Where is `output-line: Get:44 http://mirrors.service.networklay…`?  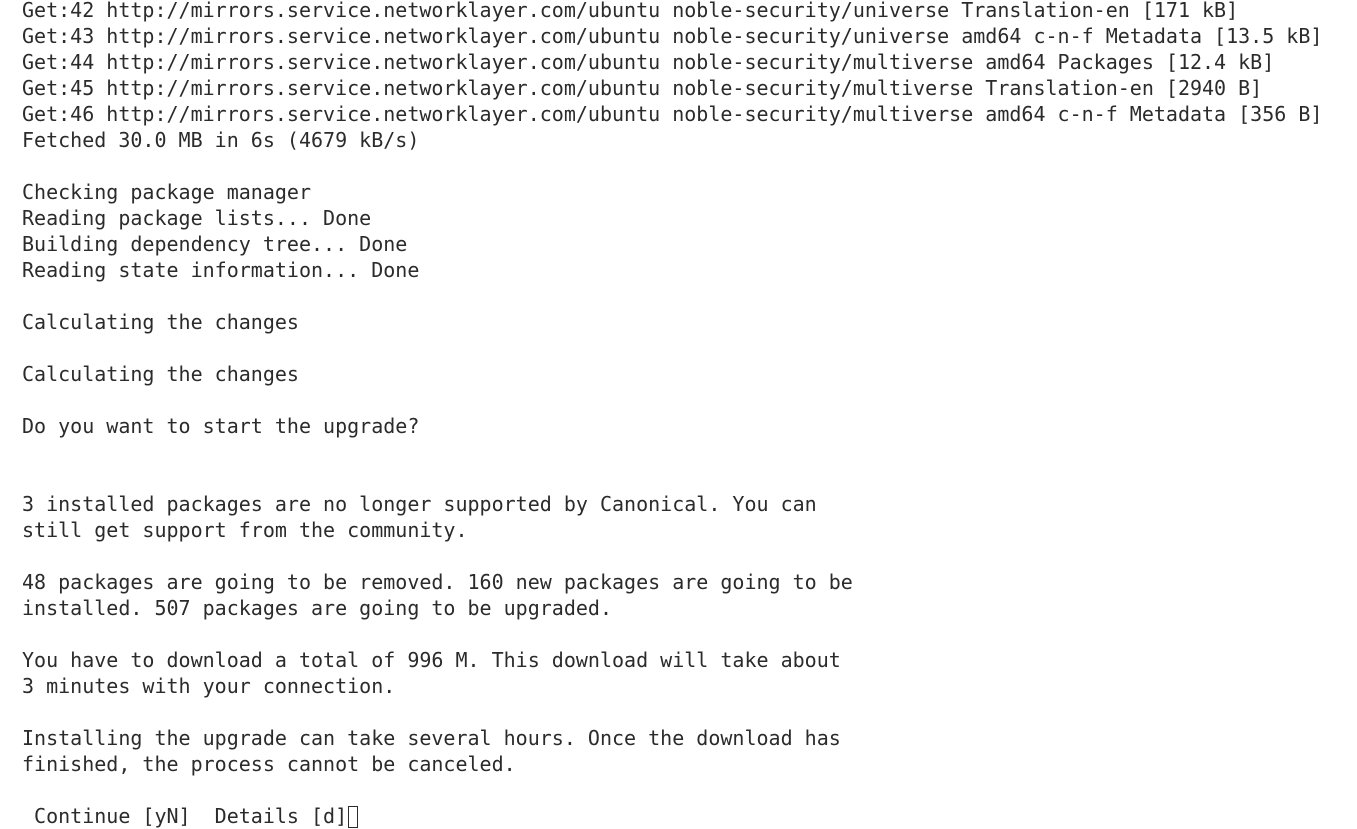 output-line: Get:44 http://mirrors.service.networklay… is located at coordinates (648, 62).